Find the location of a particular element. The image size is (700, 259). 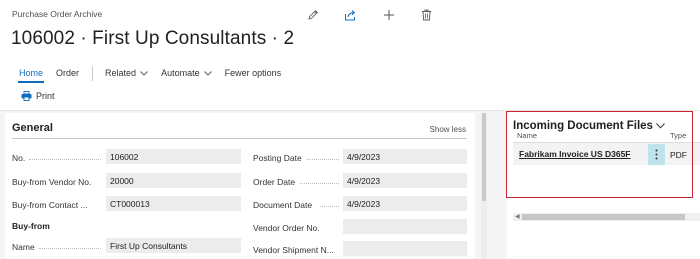

field-label-order-date: Order Date is located at coordinates (274, 182).